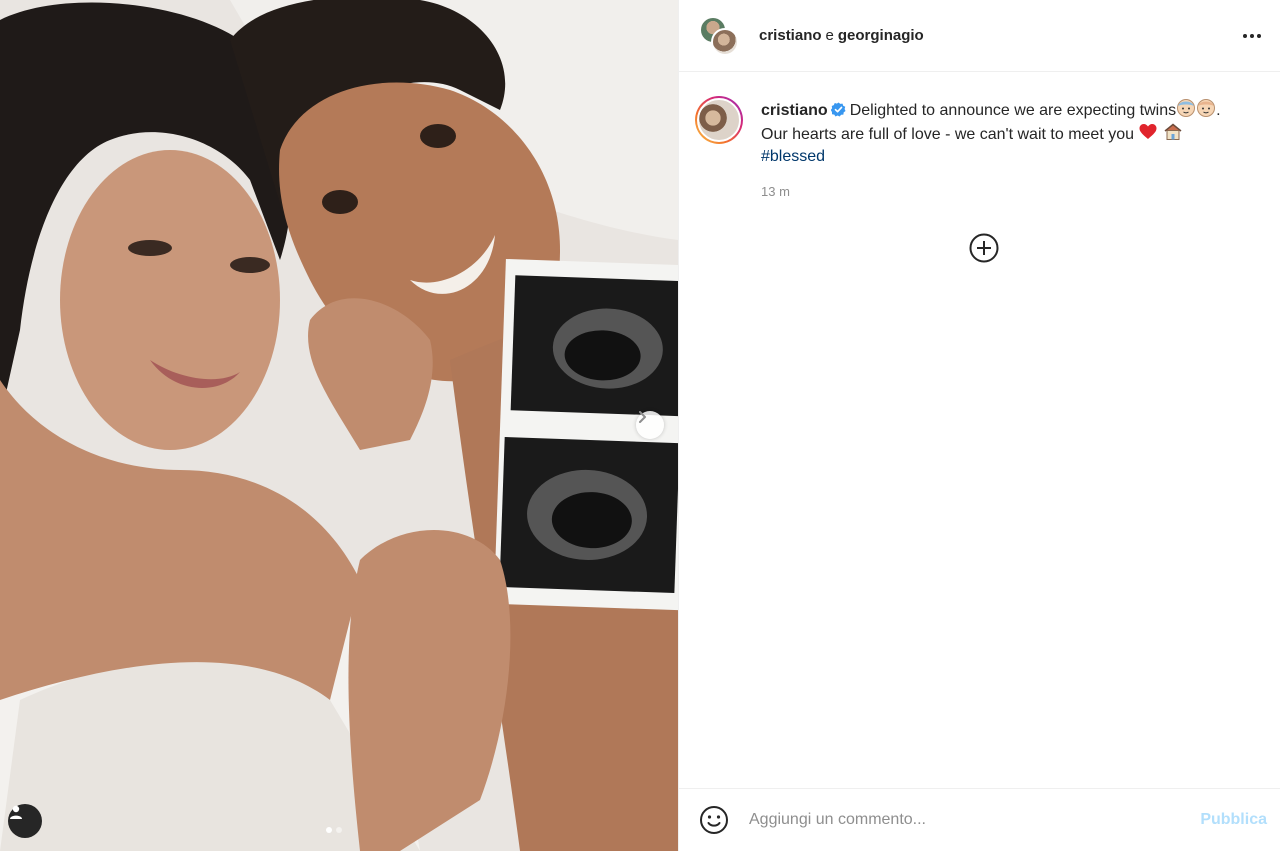 Image resolution: width=1280 pixels, height=851 pixels. I want to click on plus-circle-icon, so click(984, 248).